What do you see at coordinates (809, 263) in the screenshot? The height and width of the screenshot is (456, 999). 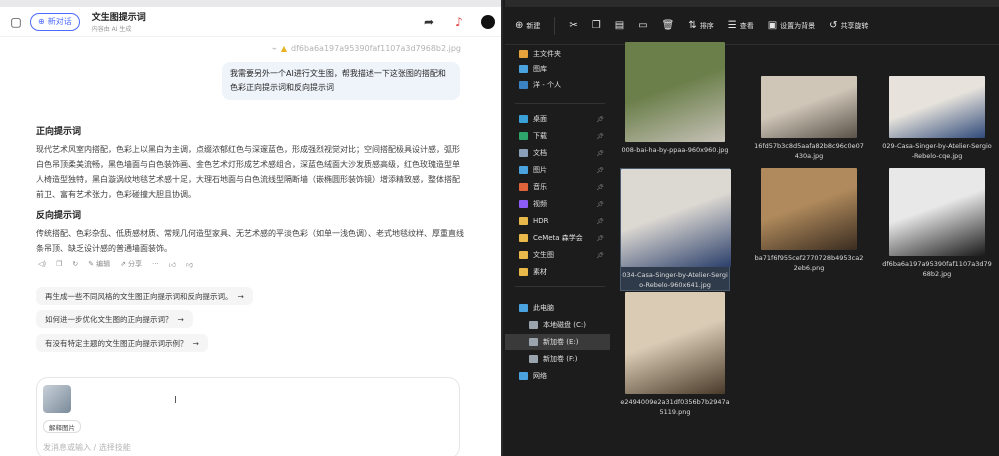 I see `file-name: ba71f6f955cef2770728b4953ca22eb6.png` at bounding box center [809, 263].